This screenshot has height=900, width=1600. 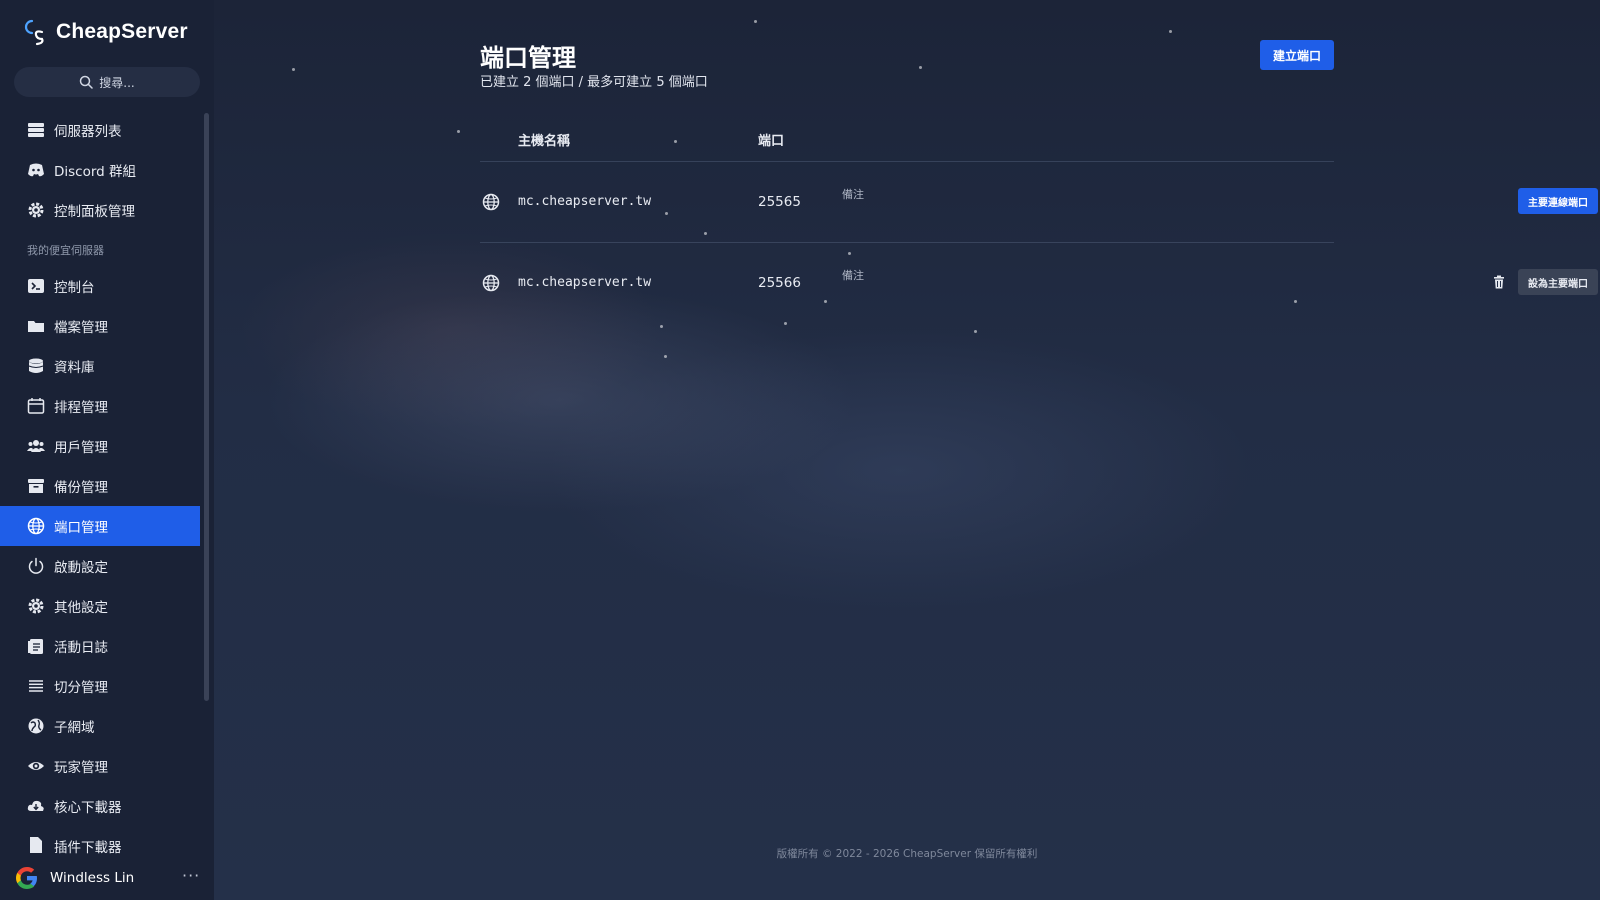 I want to click on eye-icon, so click(x=36, y=766).